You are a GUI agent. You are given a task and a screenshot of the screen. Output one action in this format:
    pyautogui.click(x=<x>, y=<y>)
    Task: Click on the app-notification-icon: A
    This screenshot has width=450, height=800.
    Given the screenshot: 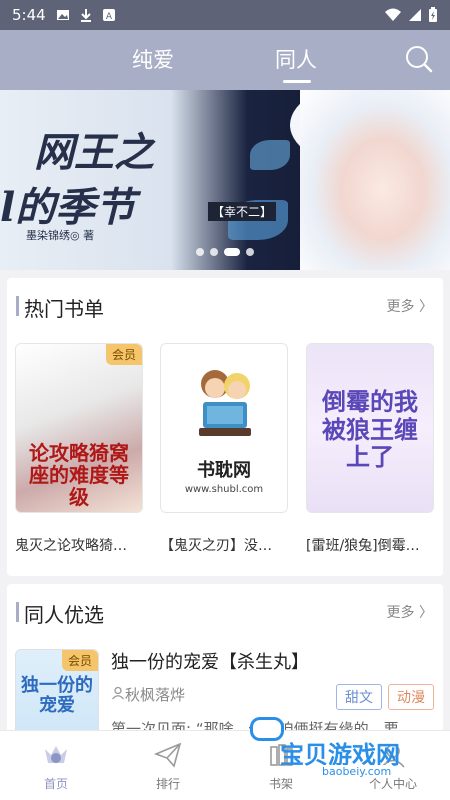 What is the action you would take?
    pyautogui.click(x=108, y=15)
    